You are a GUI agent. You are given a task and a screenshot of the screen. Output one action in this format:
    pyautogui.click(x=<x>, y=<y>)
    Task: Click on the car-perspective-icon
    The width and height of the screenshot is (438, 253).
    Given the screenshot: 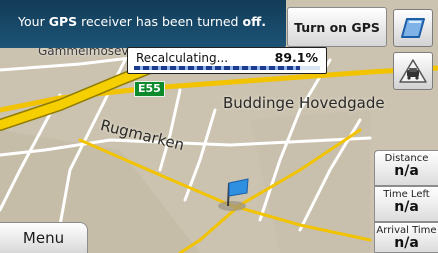 What is the action you would take?
    pyautogui.click(x=413, y=71)
    